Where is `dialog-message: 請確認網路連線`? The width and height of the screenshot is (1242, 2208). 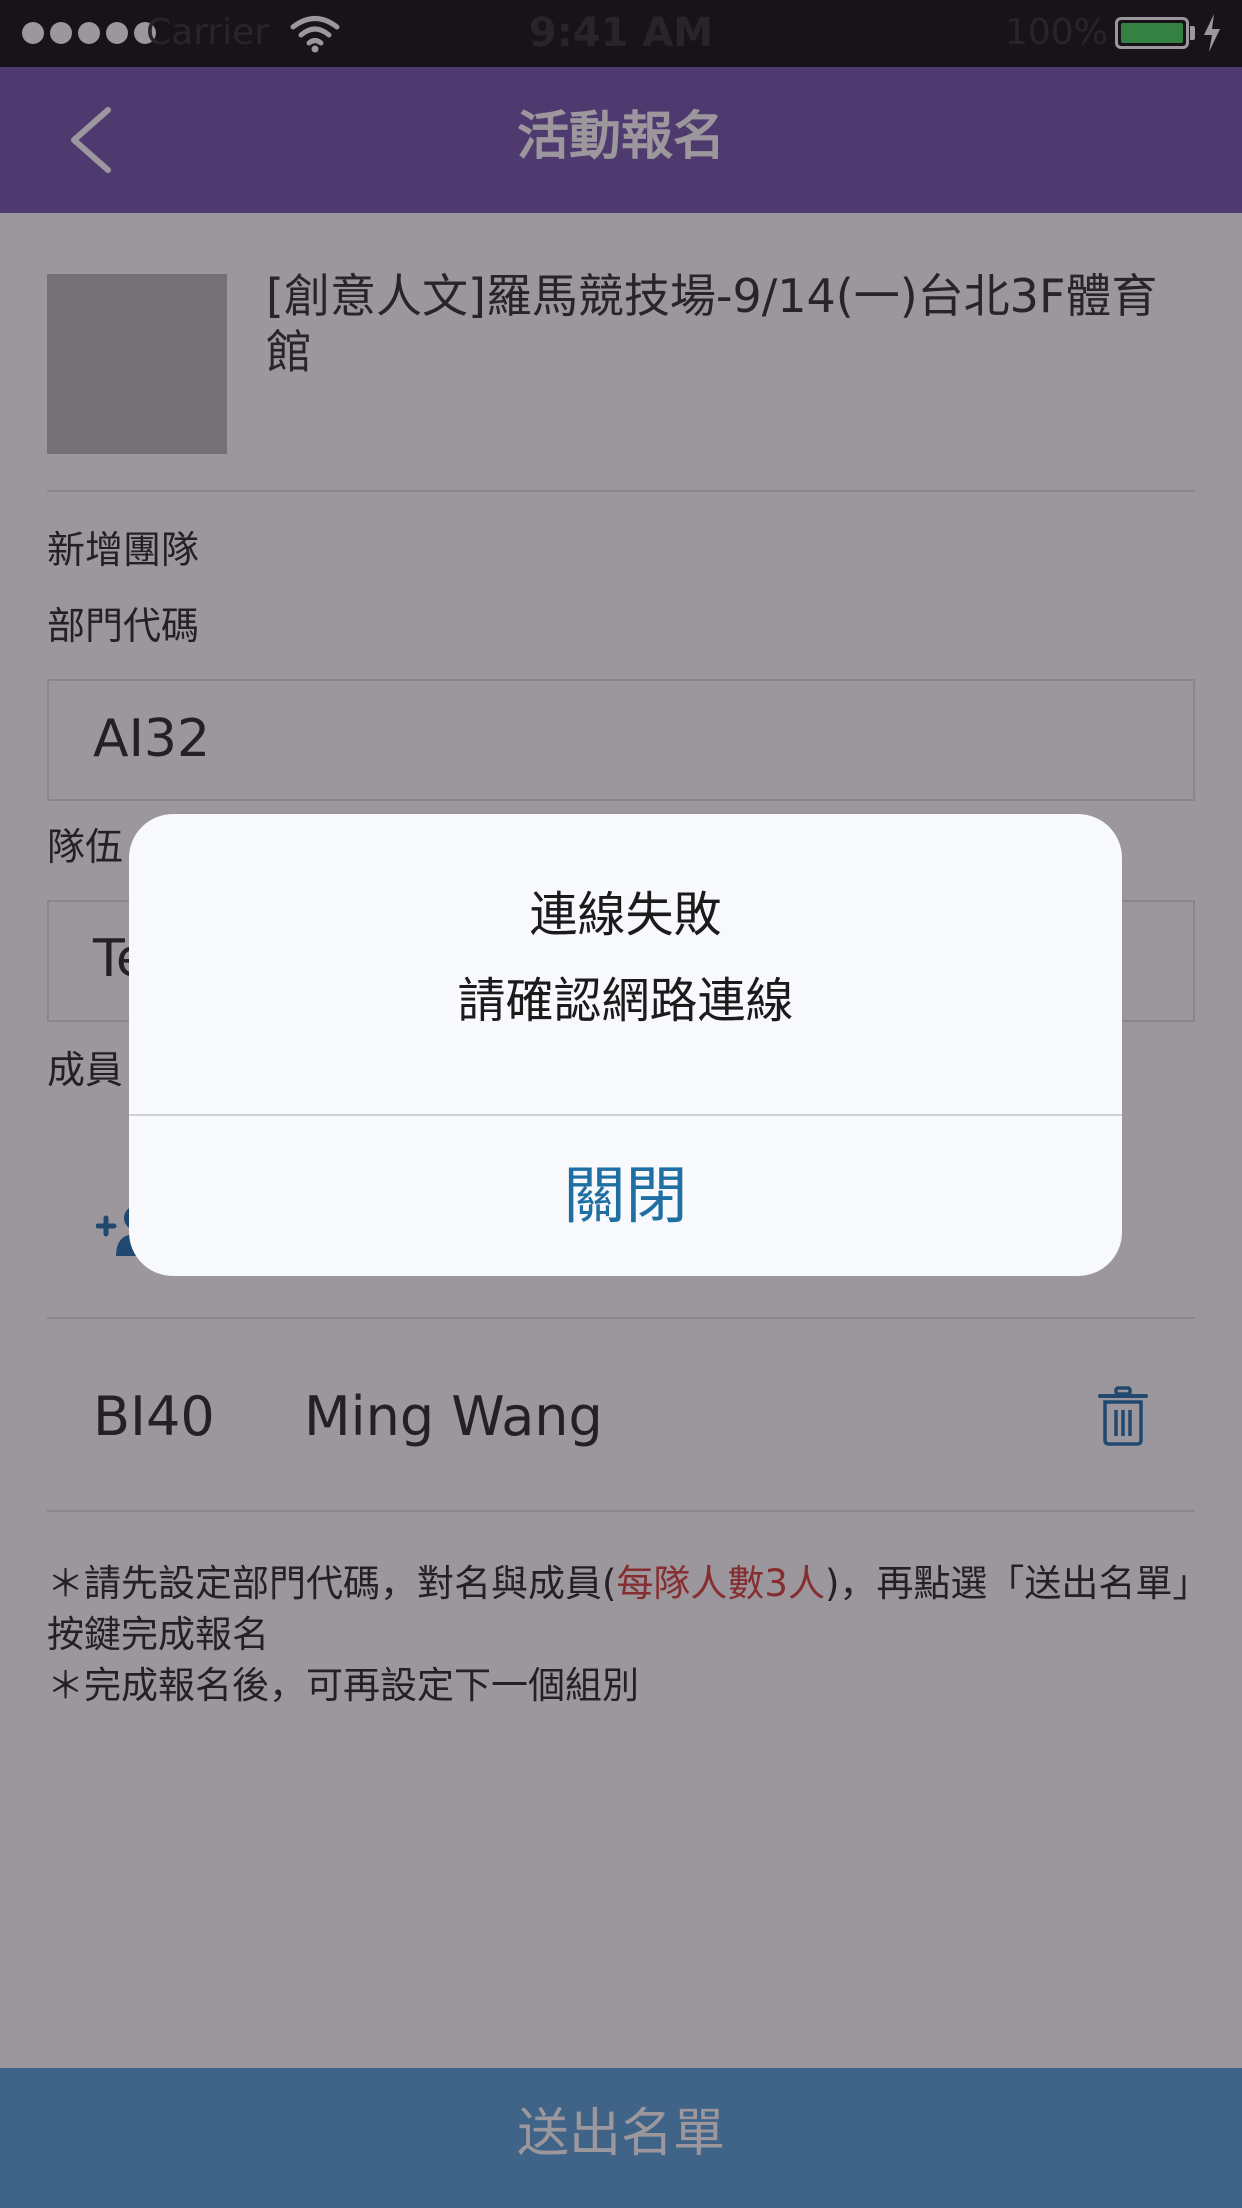 dialog-message: 請確認網路連線 is located at coordinates (625, 1001).